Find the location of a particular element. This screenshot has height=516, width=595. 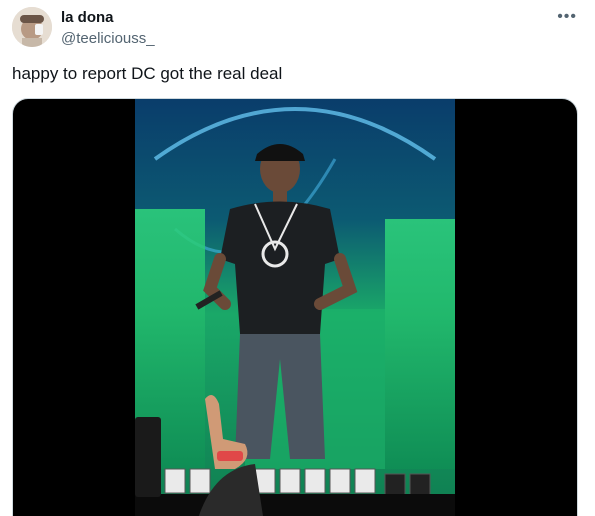

user-handle: @teeliciouss_ is located at coordinates (108, 39).